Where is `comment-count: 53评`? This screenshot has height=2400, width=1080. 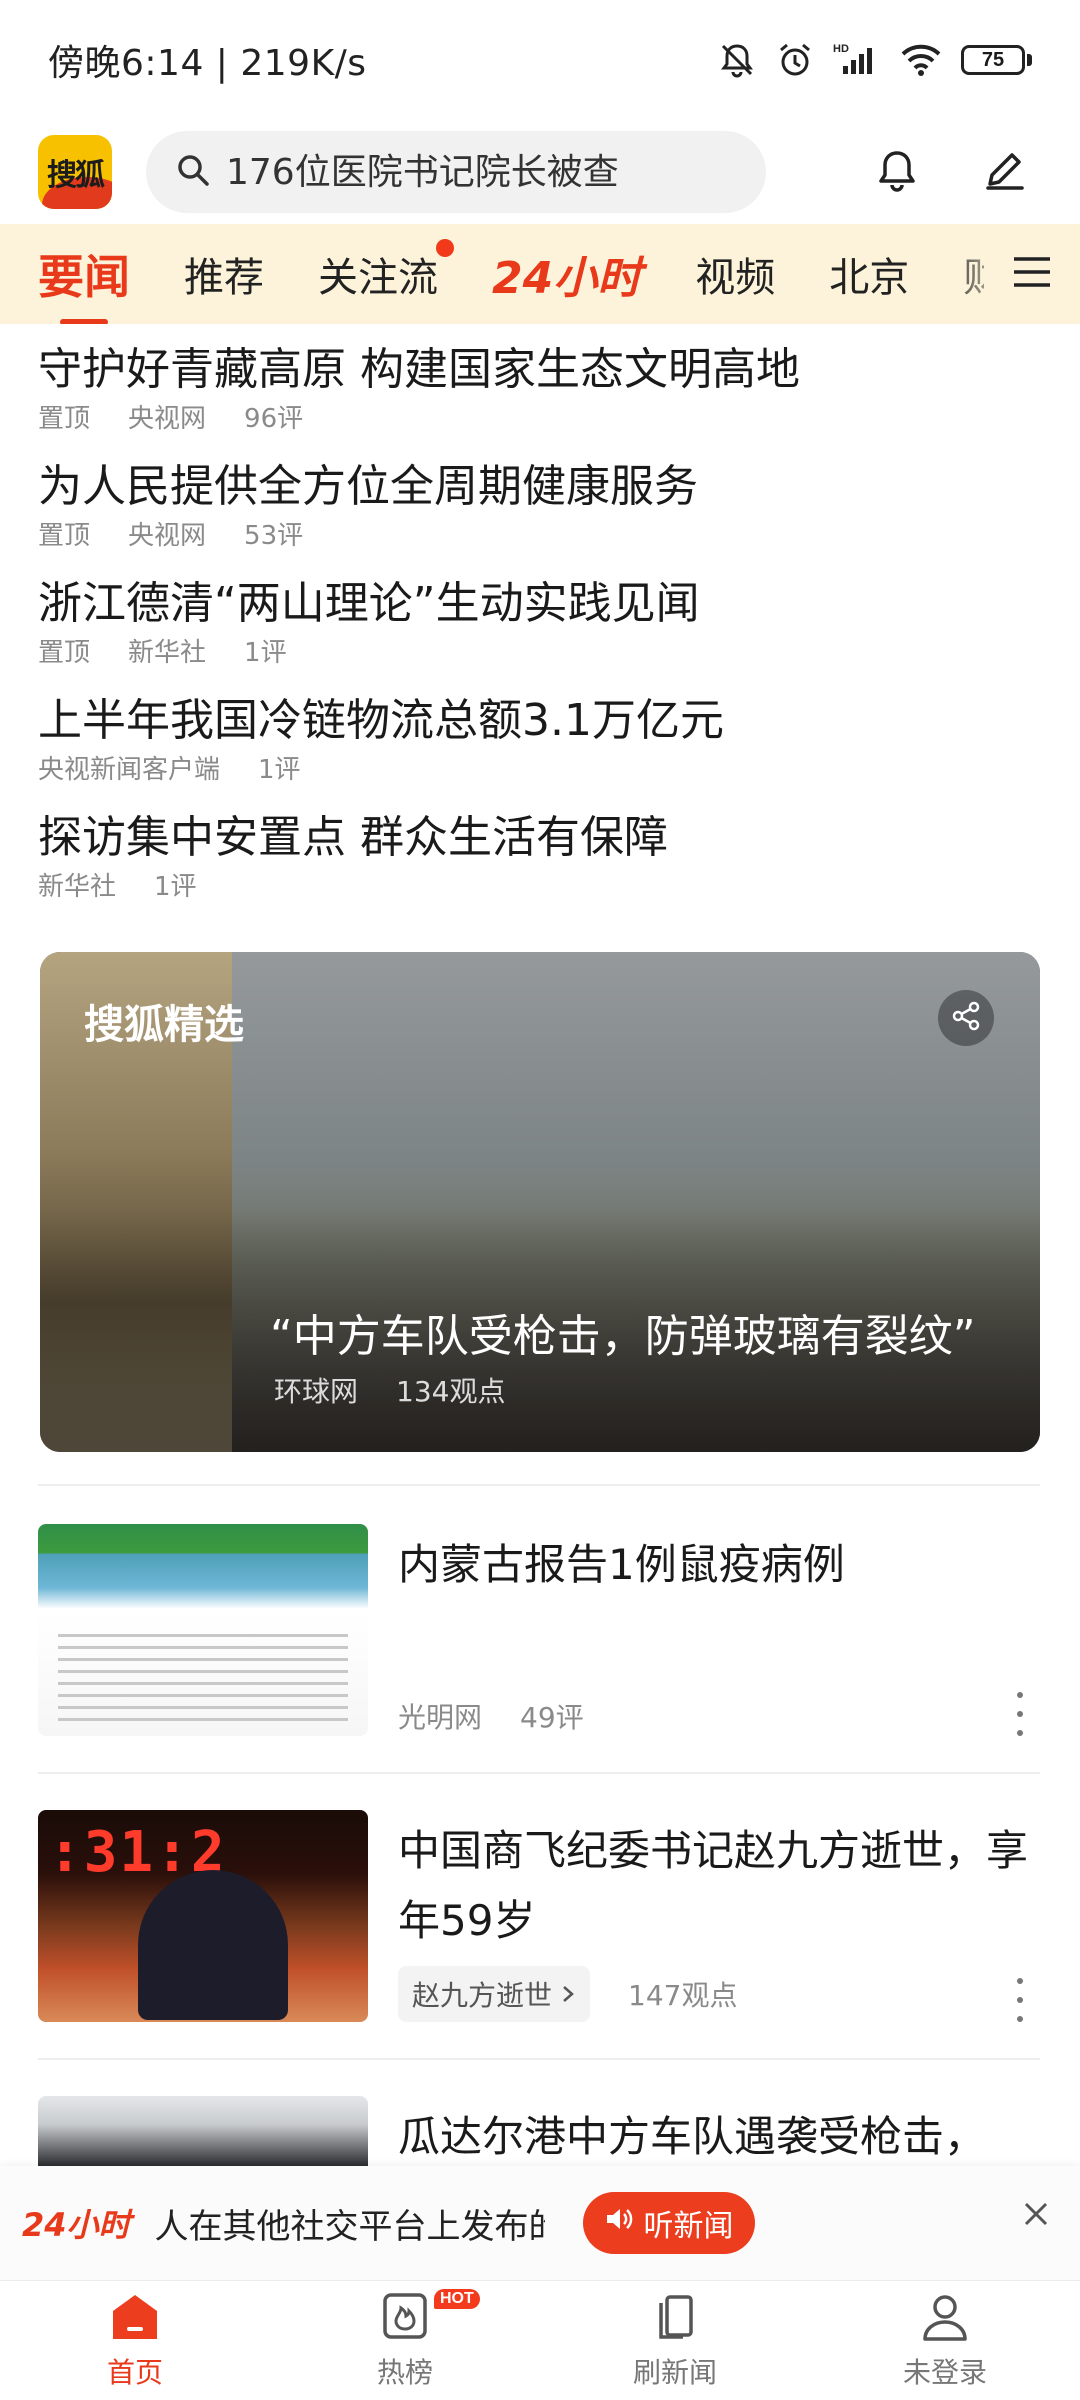
comment-count: 53评 is located at coordinates (274, 536).